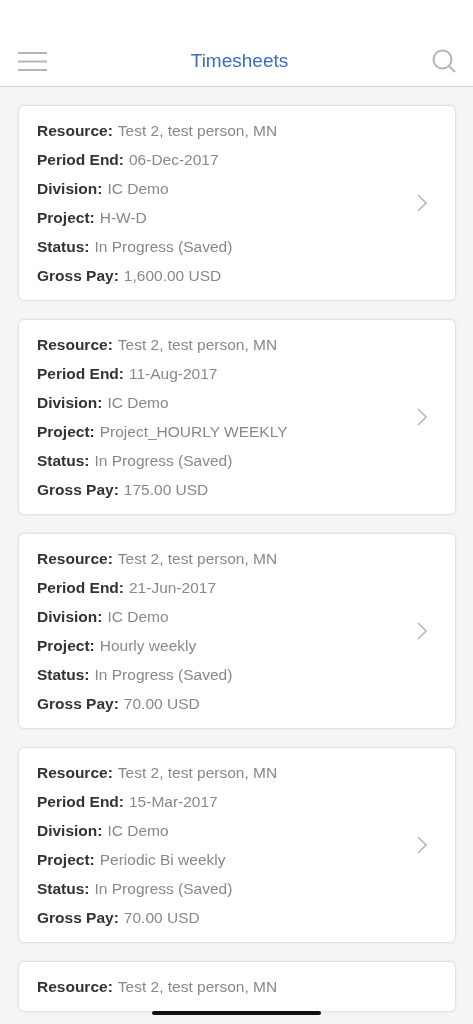 The height and width of the screenshot is (1024, 473). I want to click on field-value: 21-Jun-2017, so click(173, 587).